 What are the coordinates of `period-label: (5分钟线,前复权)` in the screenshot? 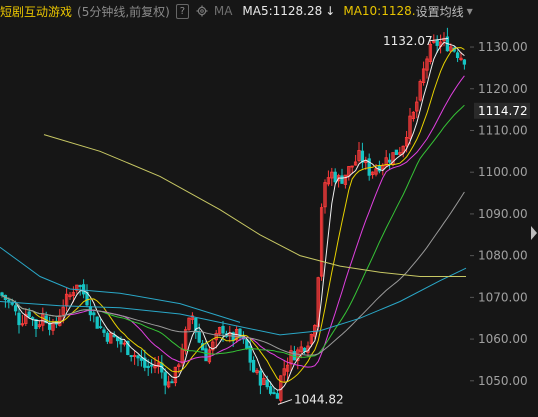 It's located at (123, 11).